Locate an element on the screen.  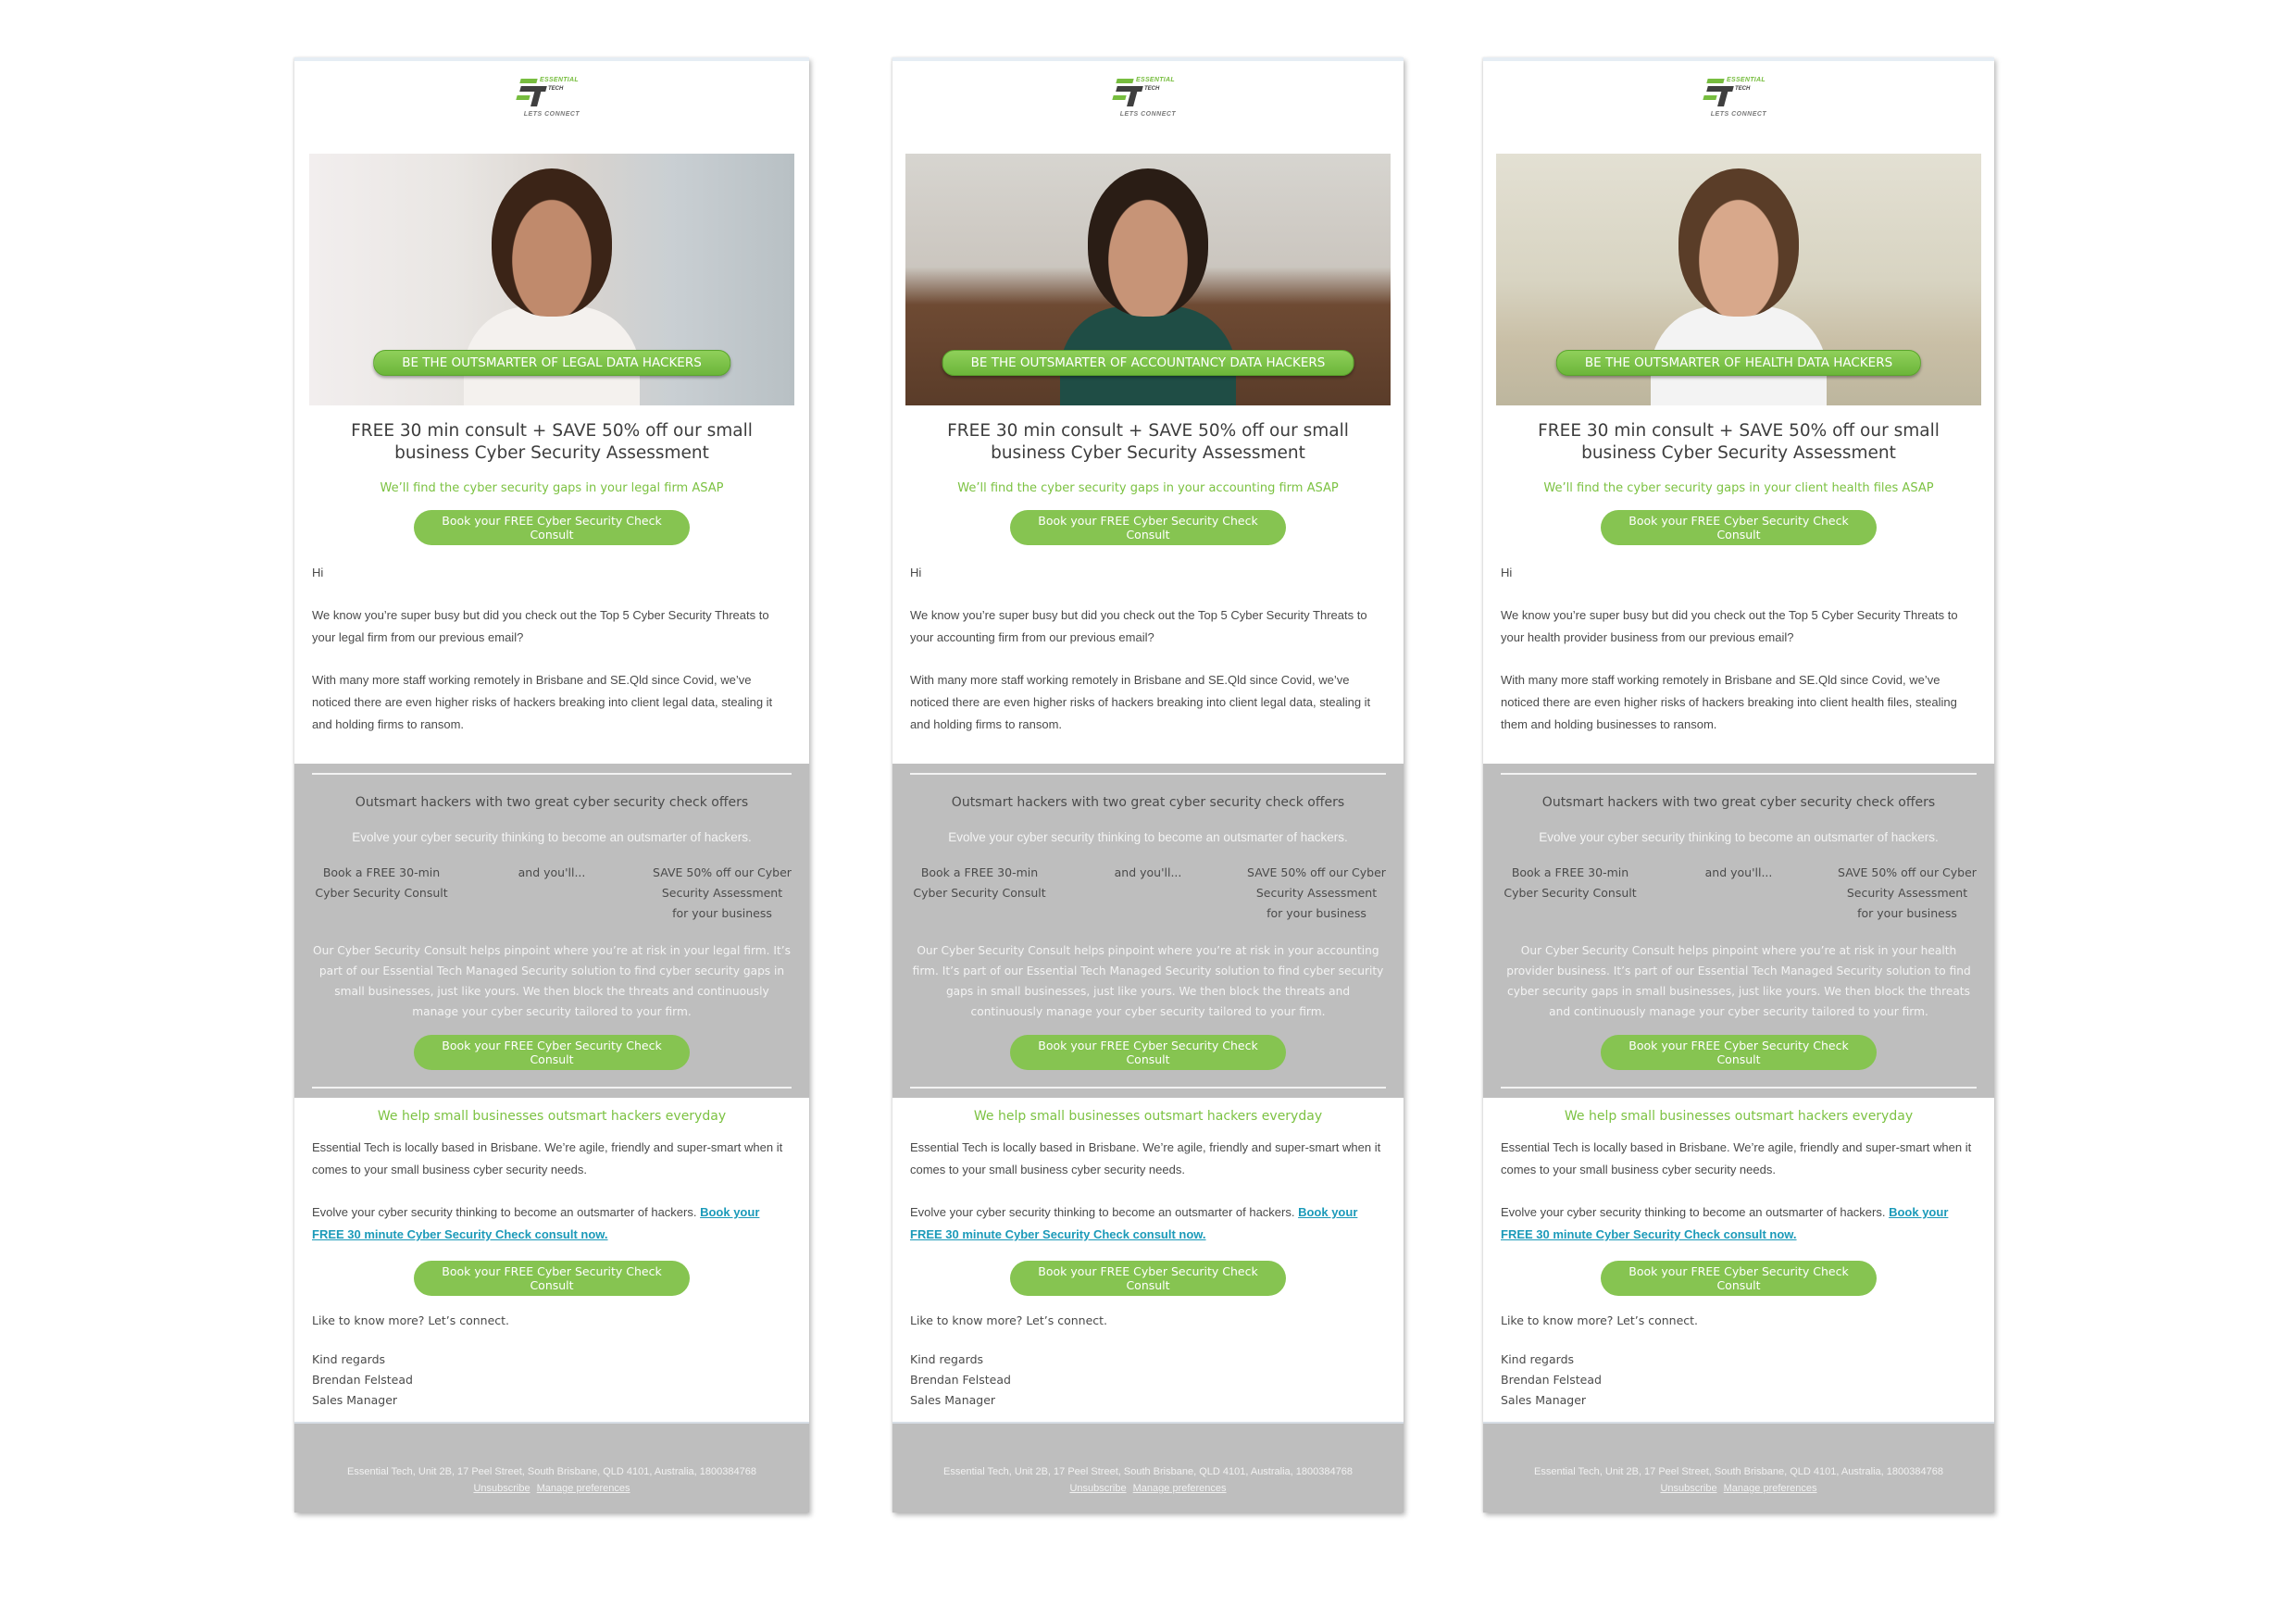
hero-banner-text: BE THE OUTSMARTER OF HEALTH DATA HACKERS is located at coordinates (1738, 363).